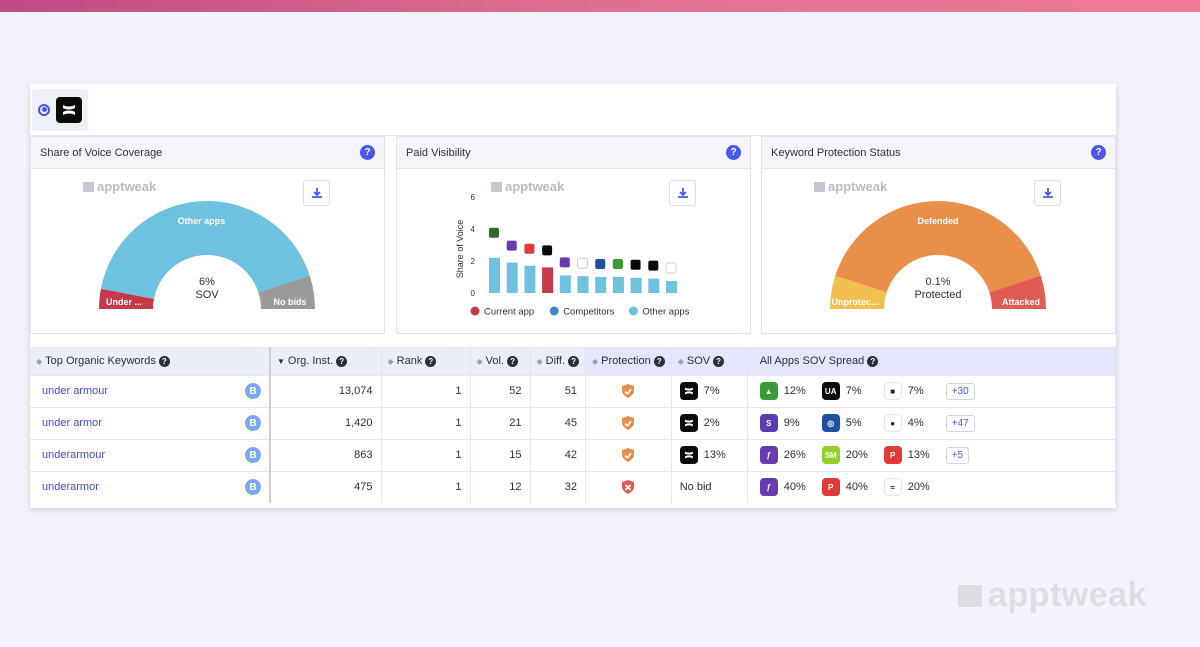 The height and width of the screenshot is (647, 1200). I want to click on org-inst-cell: 13,074, so click(326, 390).